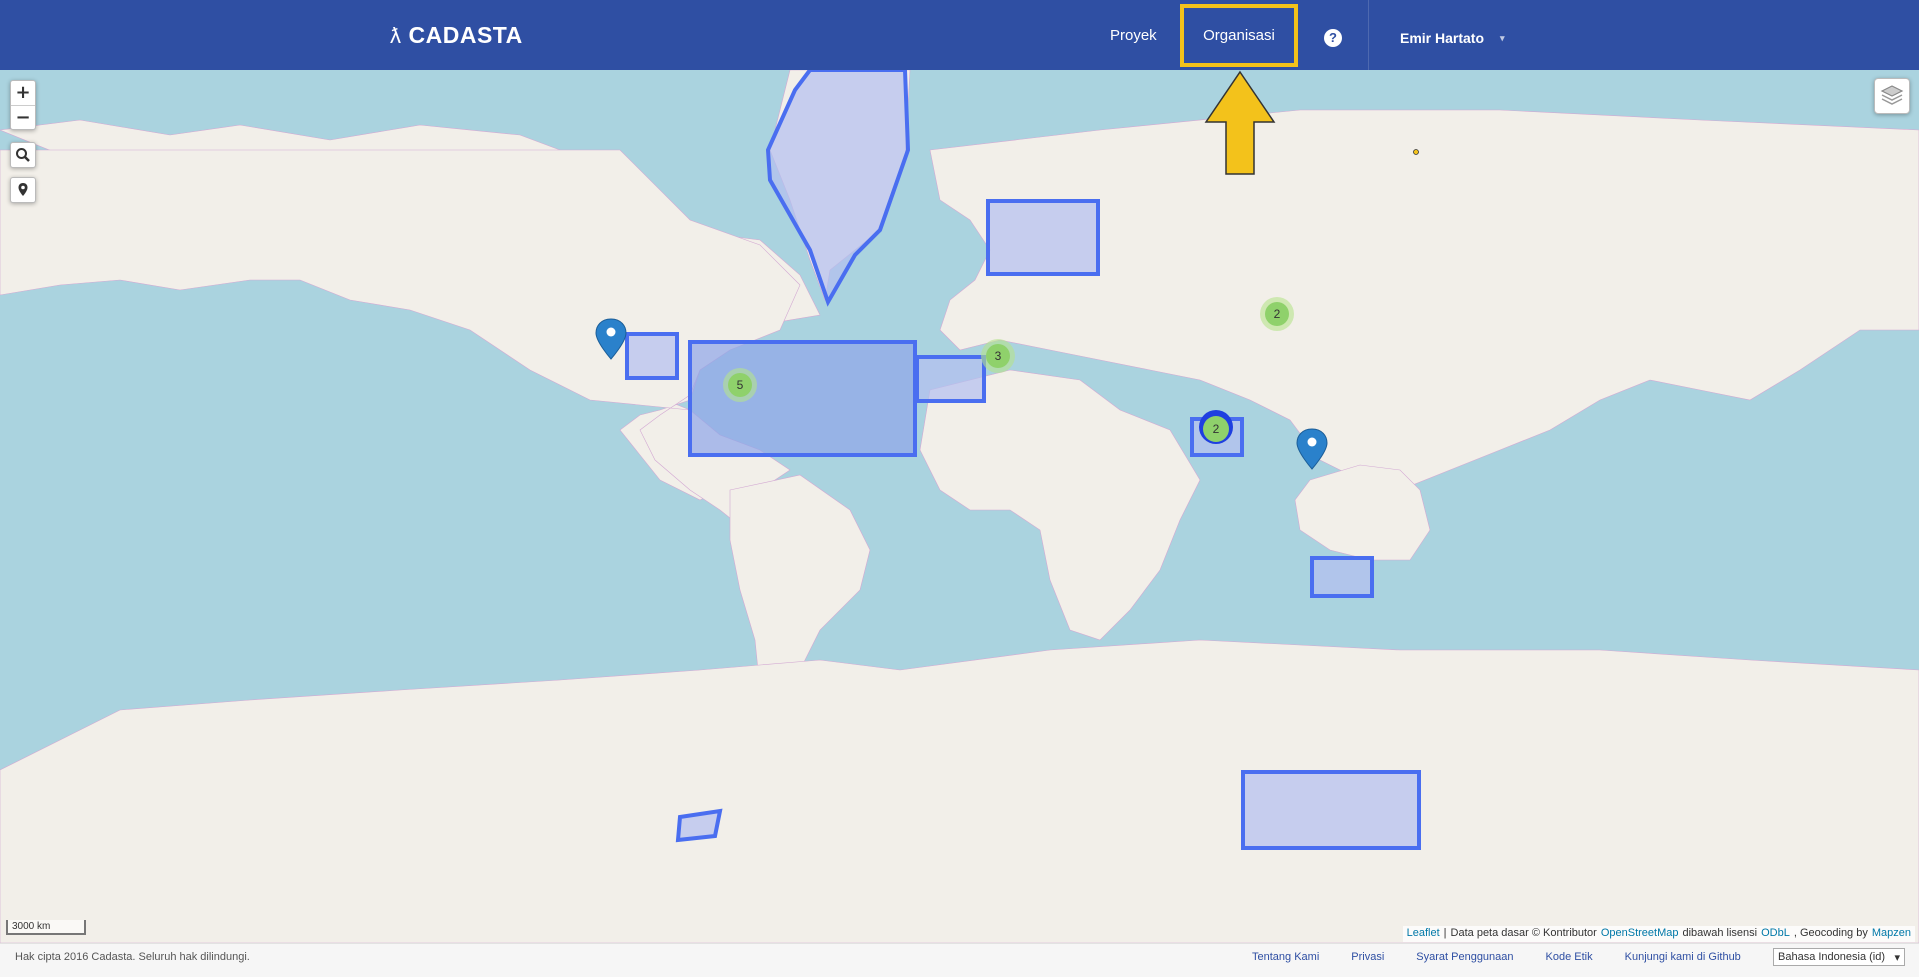 Image resolution: width=1919 pixels, height=977 pixels. Describe the element at coordinates (1342, 577) in the screenshot. I see `boundary-australia` at that location.